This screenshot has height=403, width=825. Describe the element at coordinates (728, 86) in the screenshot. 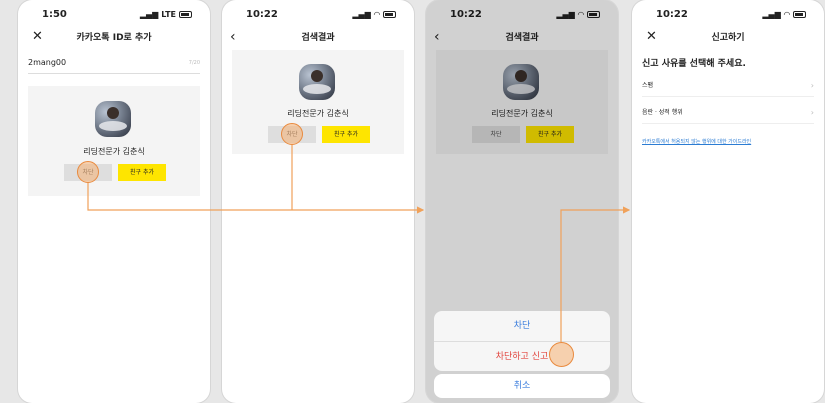

I see `report-reason-spam: 스팸 ›` at that location.